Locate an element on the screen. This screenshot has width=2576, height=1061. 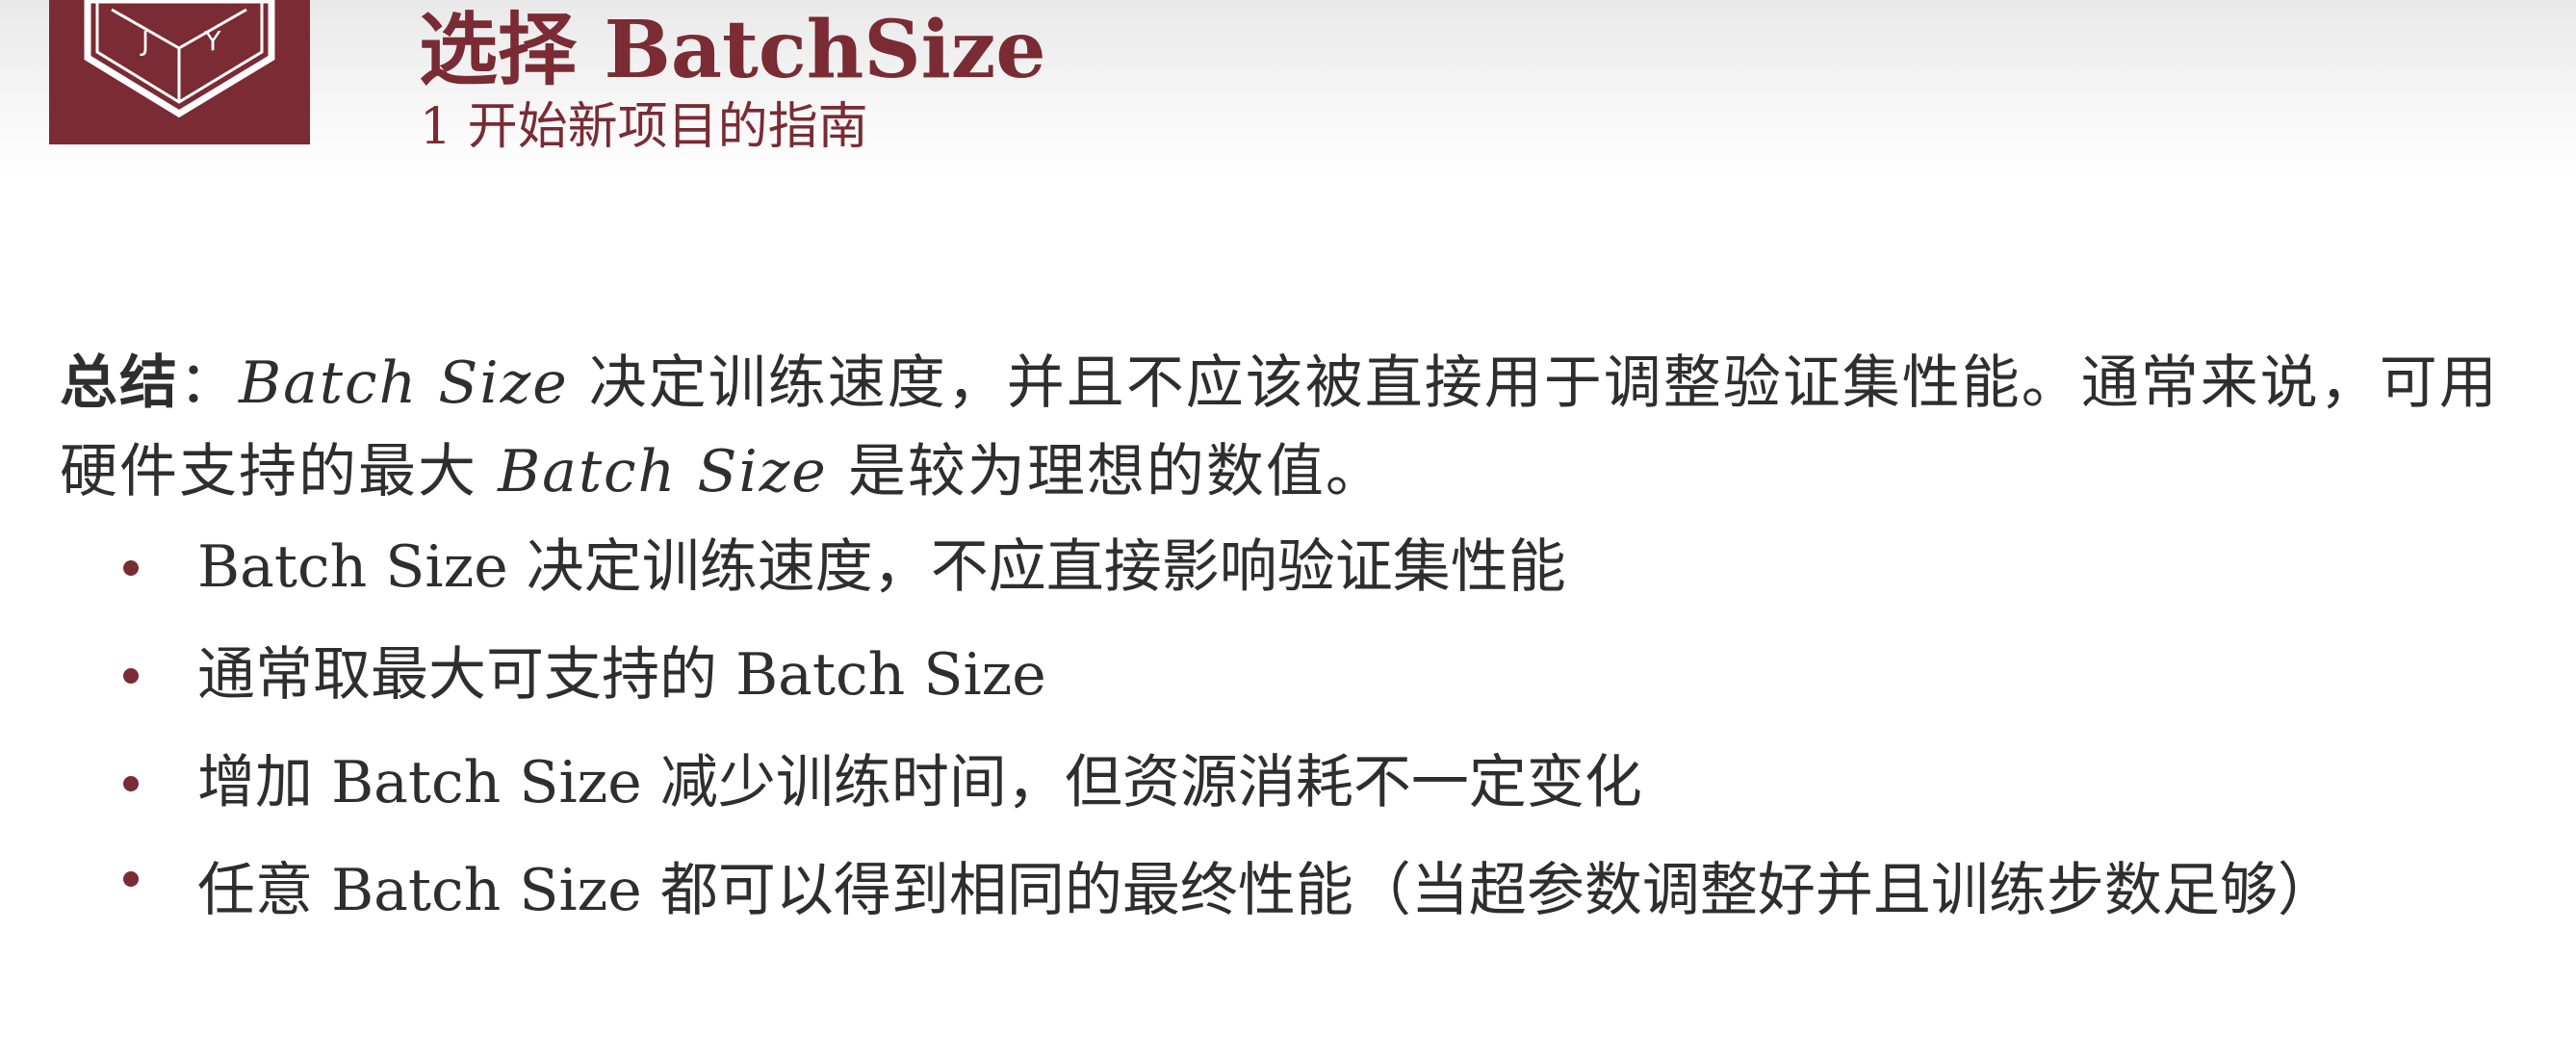
list-item: 增加 Batch Size 减少训练时间，但资源消耗不一定变化 is located at coordinates (1288, 782).